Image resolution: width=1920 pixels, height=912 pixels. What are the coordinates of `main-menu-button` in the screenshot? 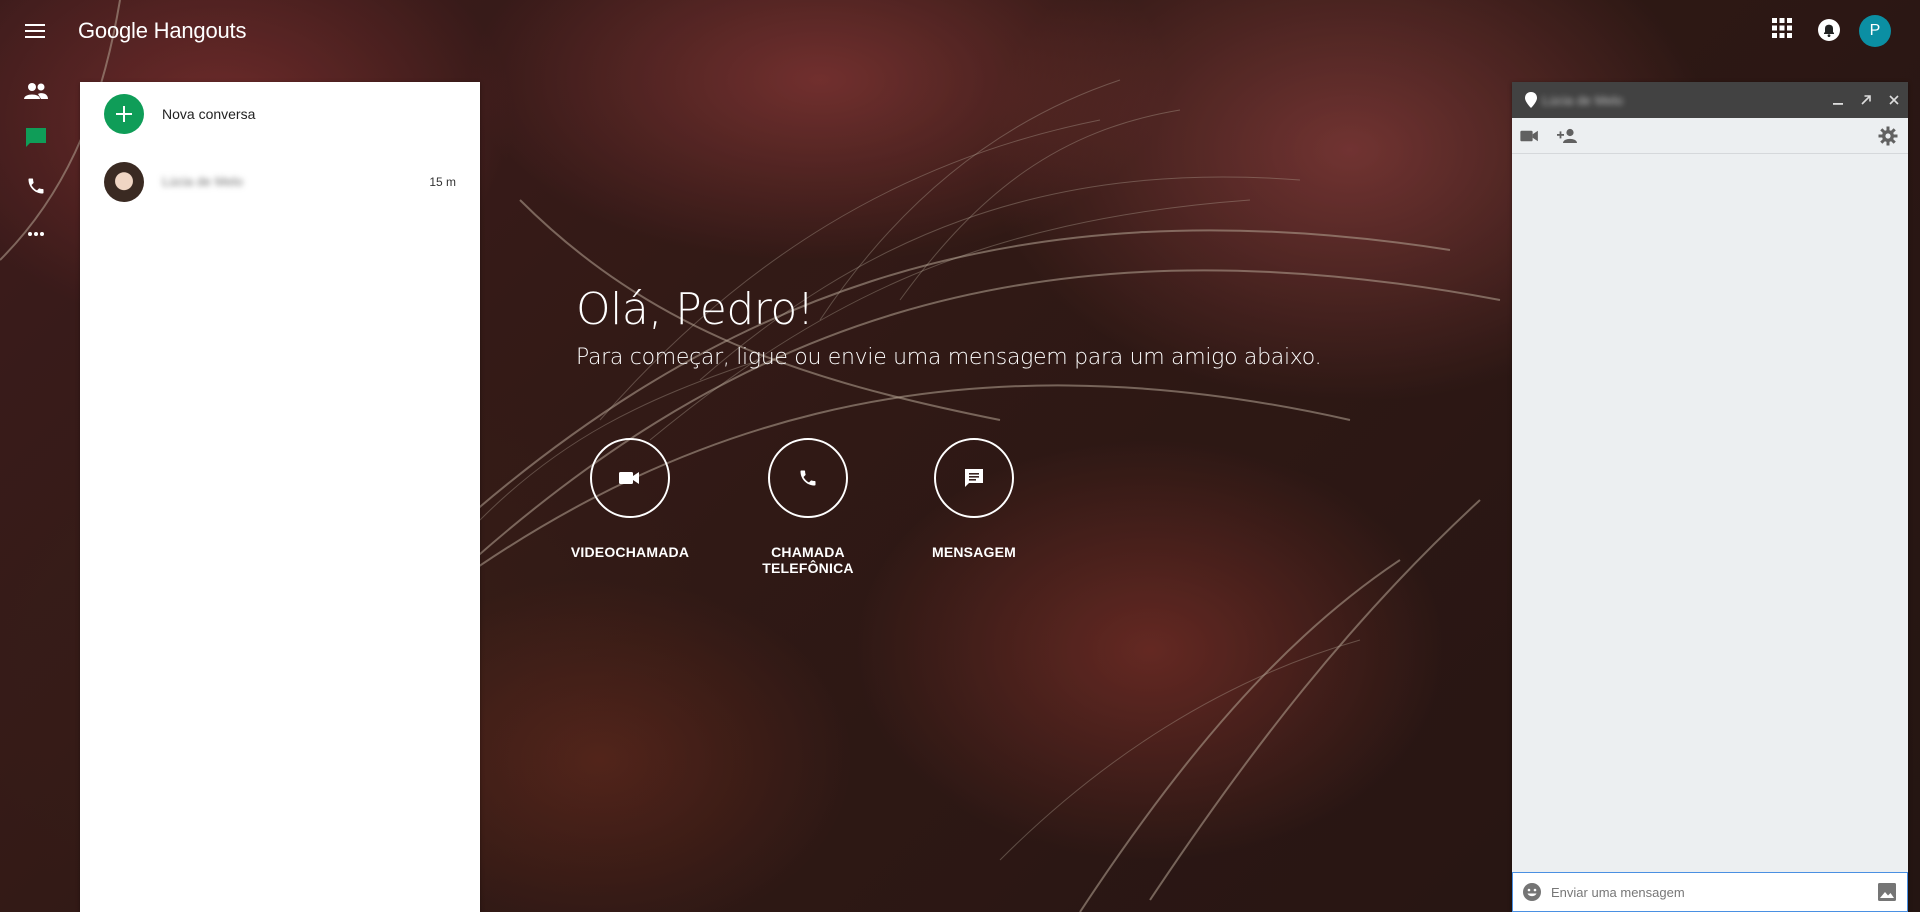 It's located at (35, 31).